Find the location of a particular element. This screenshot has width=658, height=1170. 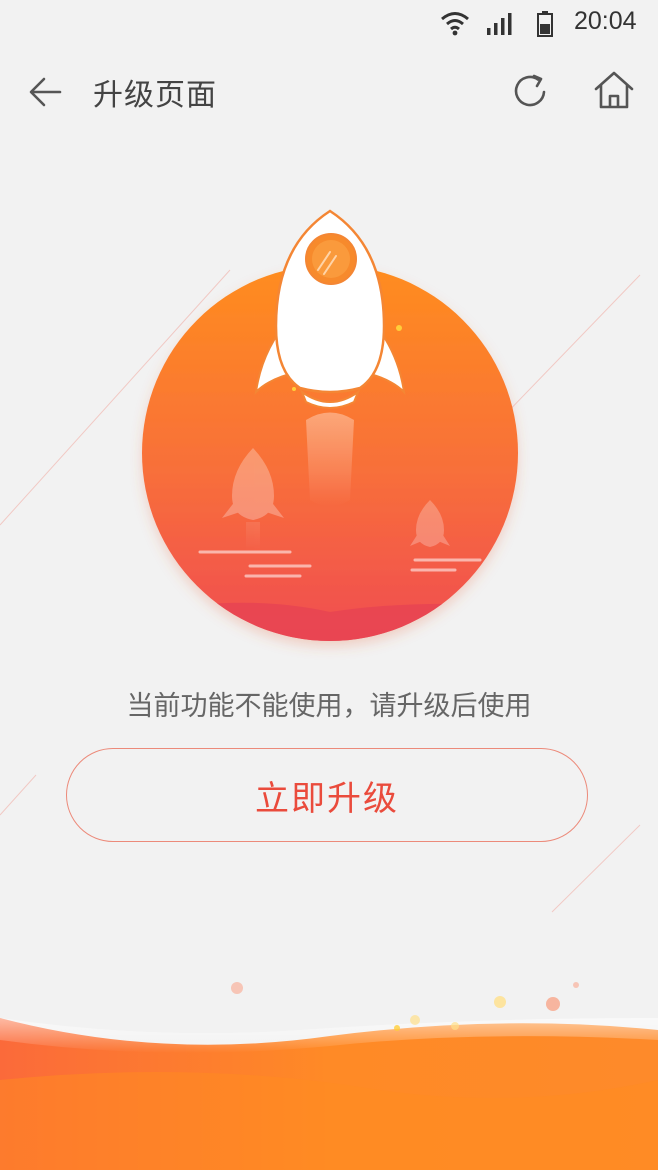

wifi-icon is located at coordinates (455, 24).